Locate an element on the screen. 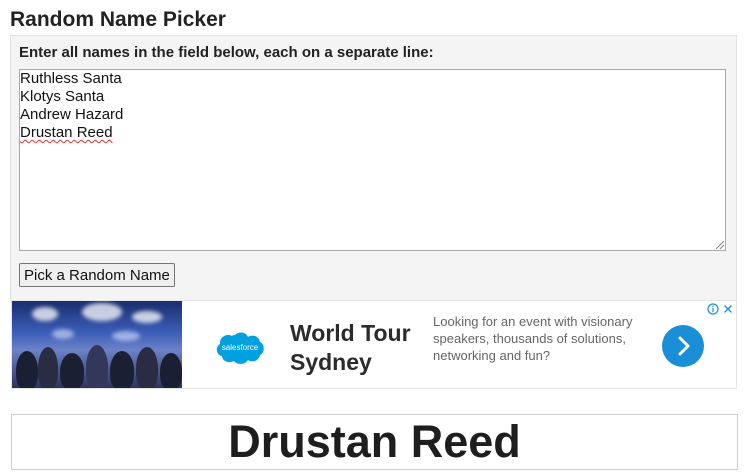 The image size is (744, 476). ad-open-button is located at coordinates (683, 346).